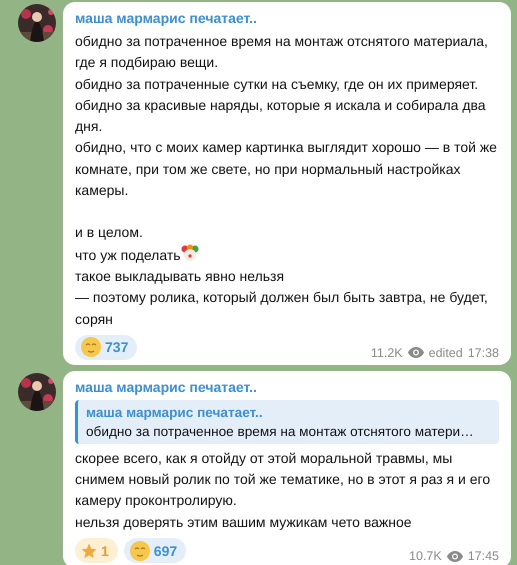 The image size is (517, 565). Describe the element at coordinates (483, 353) in the screenshot. I see `message-time: 17:38` at that location.